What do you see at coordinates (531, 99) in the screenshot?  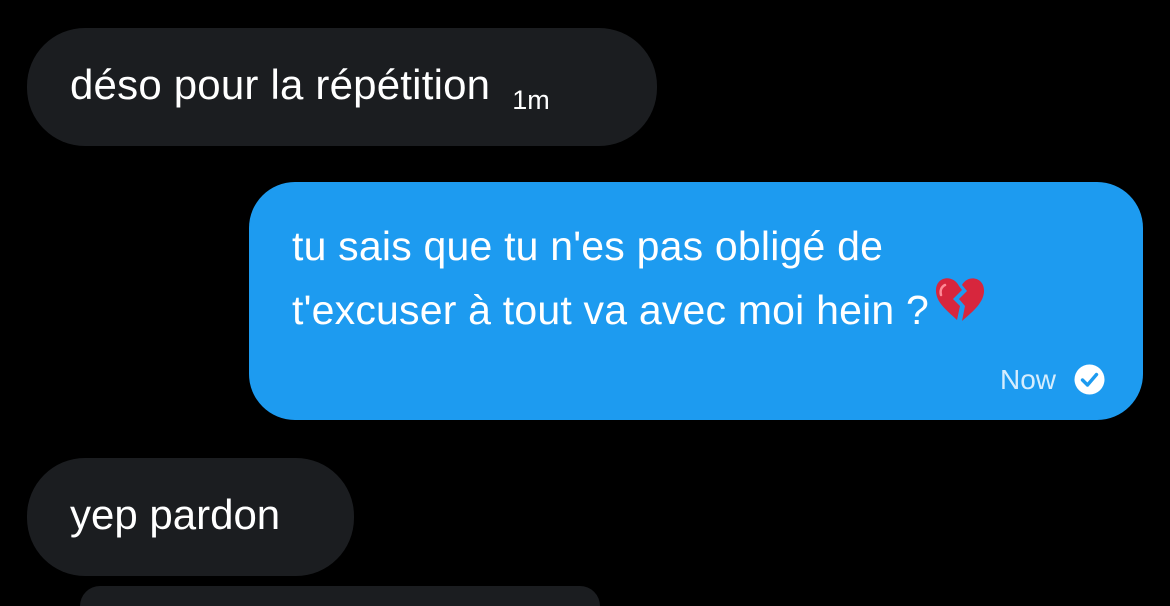 I see `message-timestamp: 1m` at bounding box center [531, 99].